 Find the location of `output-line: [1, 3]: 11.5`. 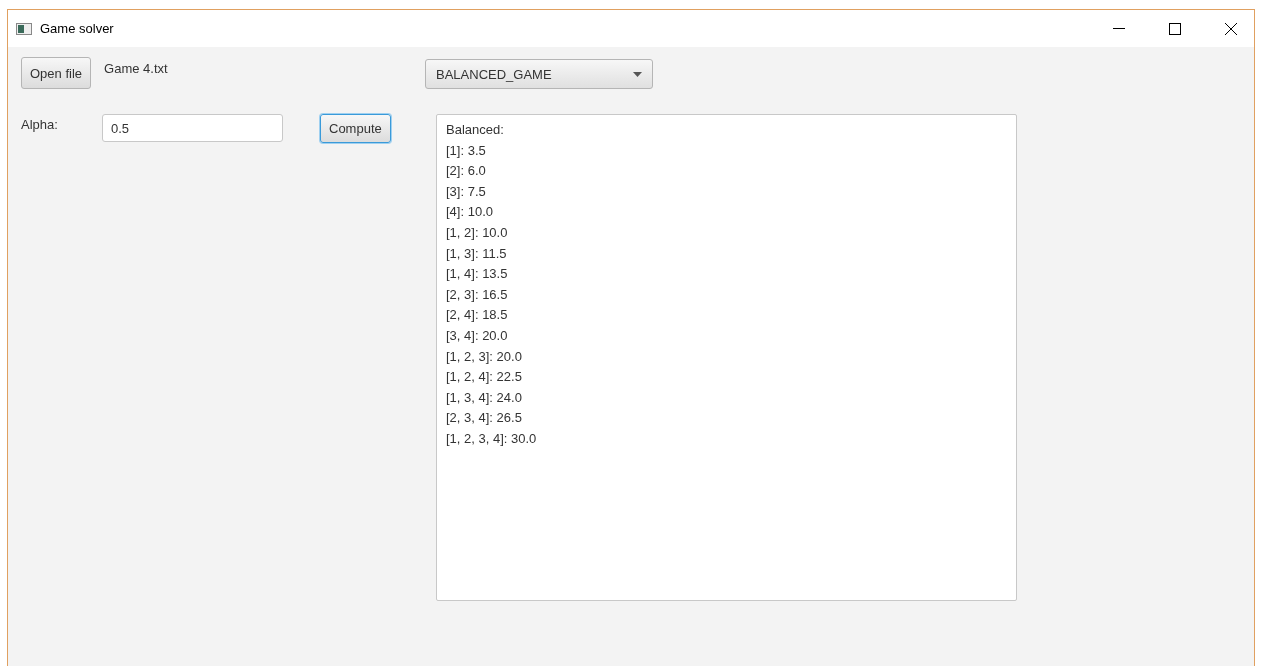

output-line: [1, 3]: 11.5 is located at coordinates (476, 253).